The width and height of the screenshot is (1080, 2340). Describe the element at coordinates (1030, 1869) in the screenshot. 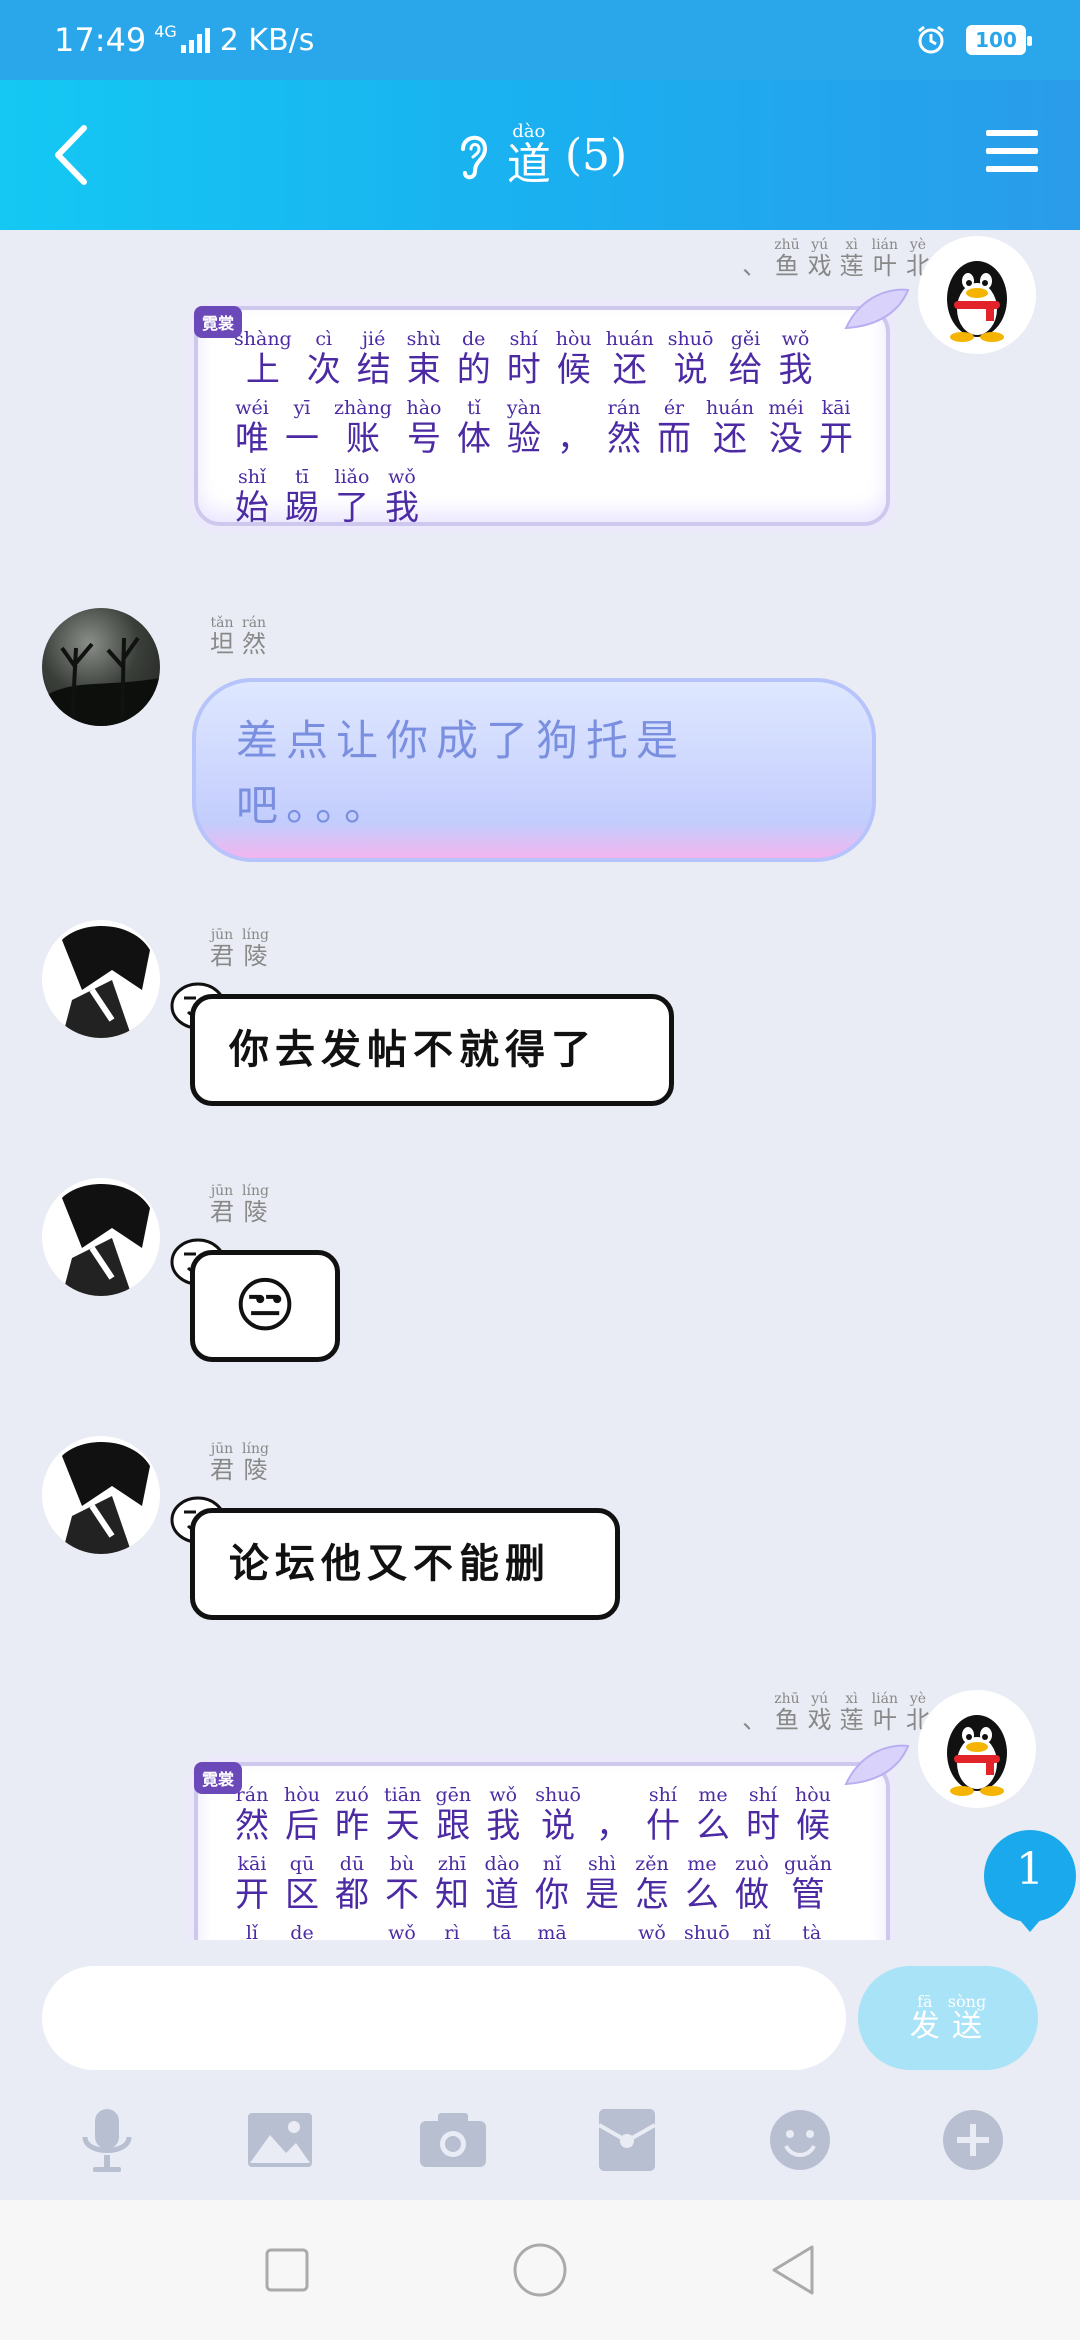

I see `unread-count: 1` at that location.